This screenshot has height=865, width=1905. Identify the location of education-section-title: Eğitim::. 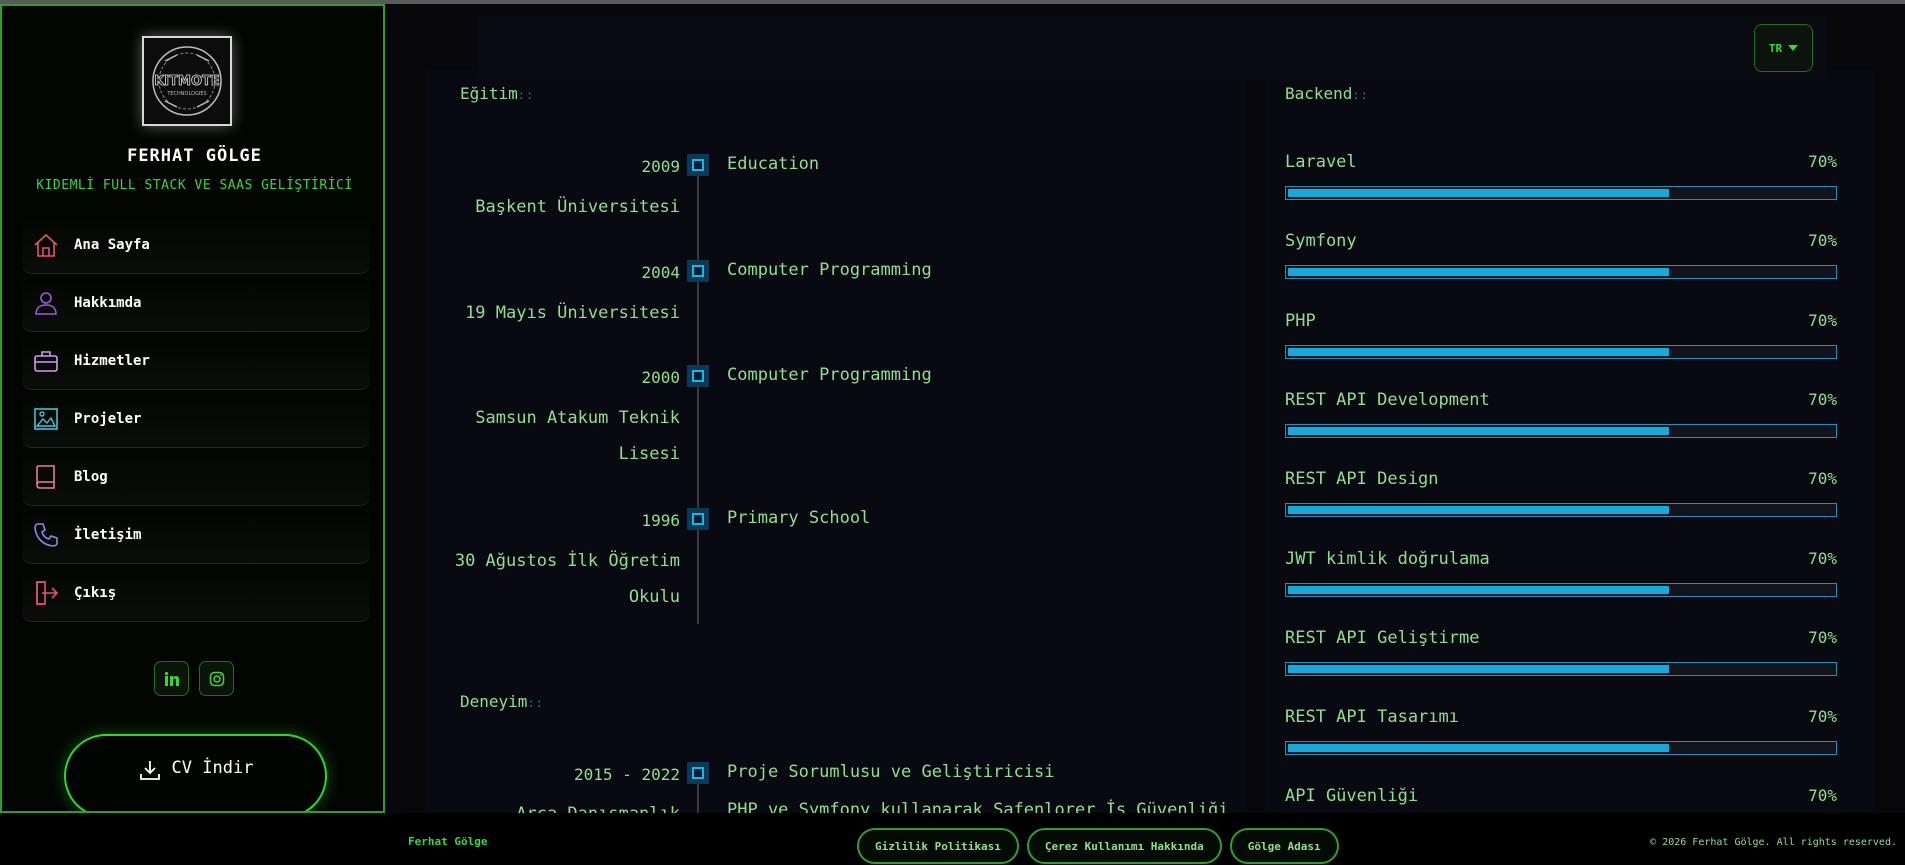
(497, 93).